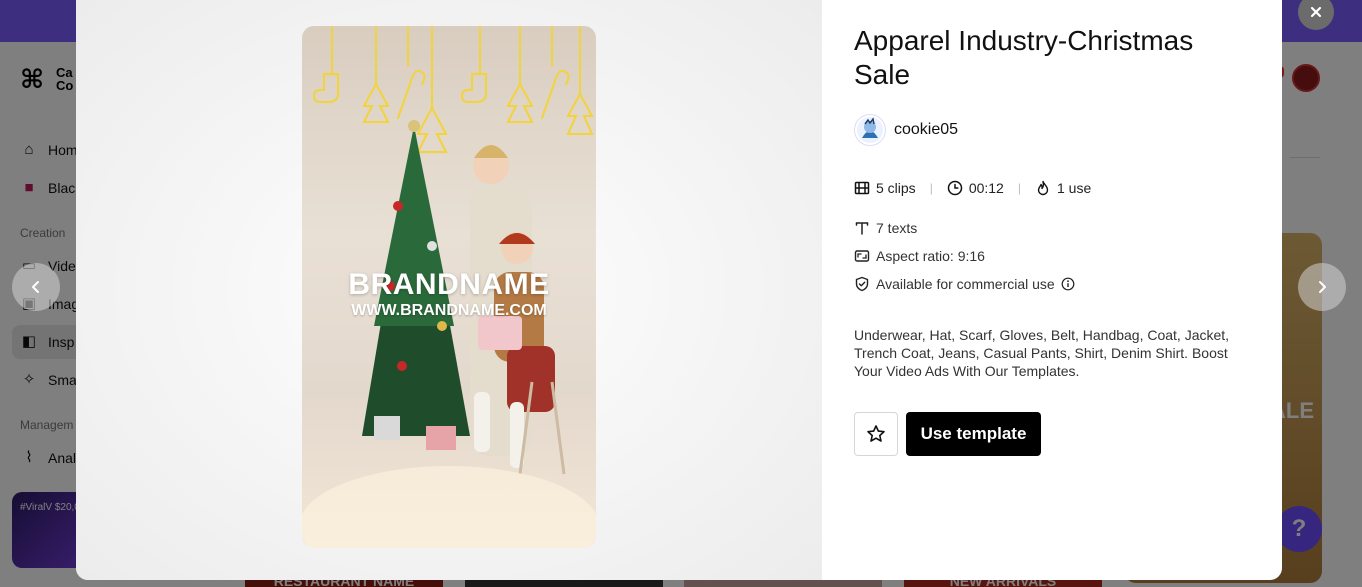 This screenshot has height=587, width=1362. What do you see at coordinates (862, 188) in the screenshot?
I see `film-icon` at bounding box center [862, 188].